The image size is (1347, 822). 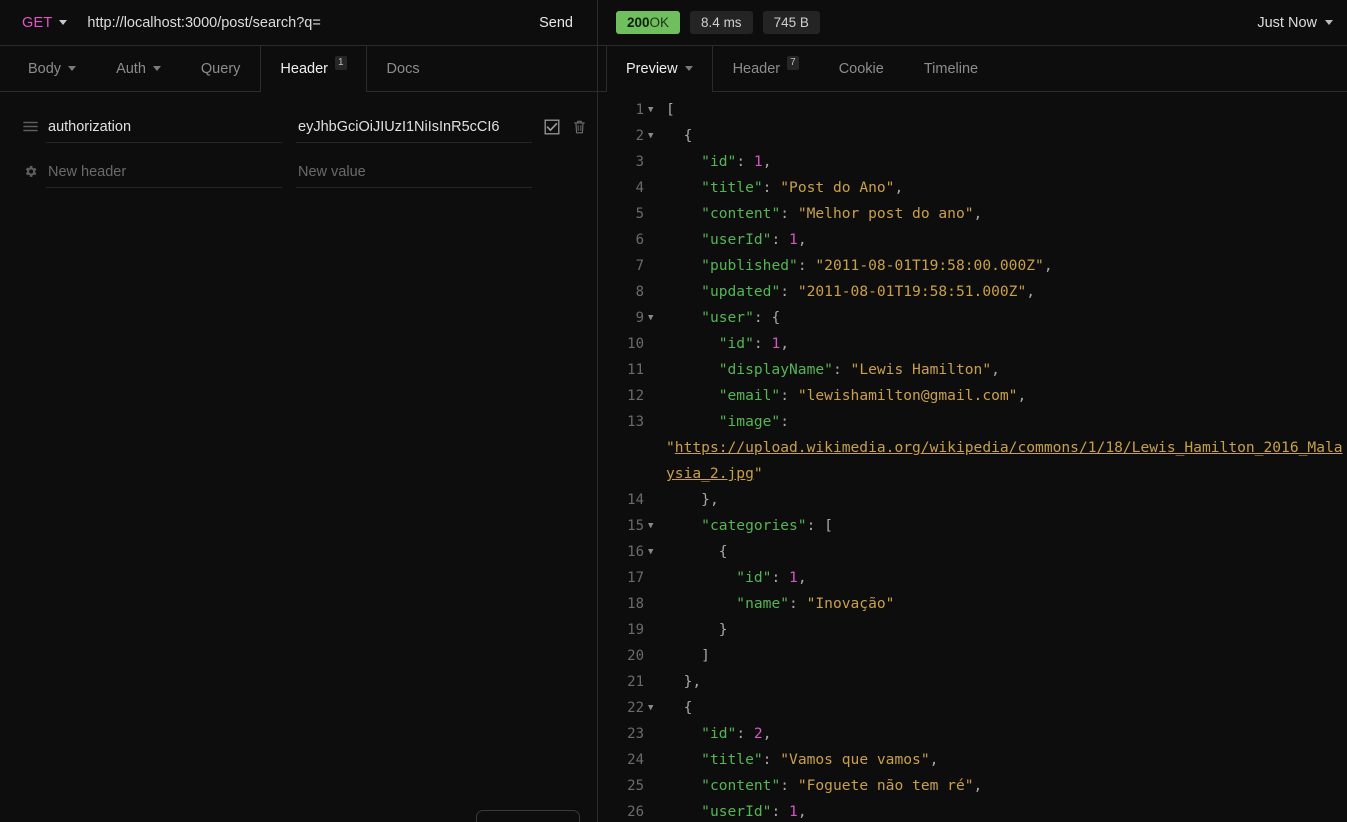 What do you see at coordinates (1295, 23) in the screenshot?
I see `response-timestamp-select: Just Now` at bounding box center [1295, 23].